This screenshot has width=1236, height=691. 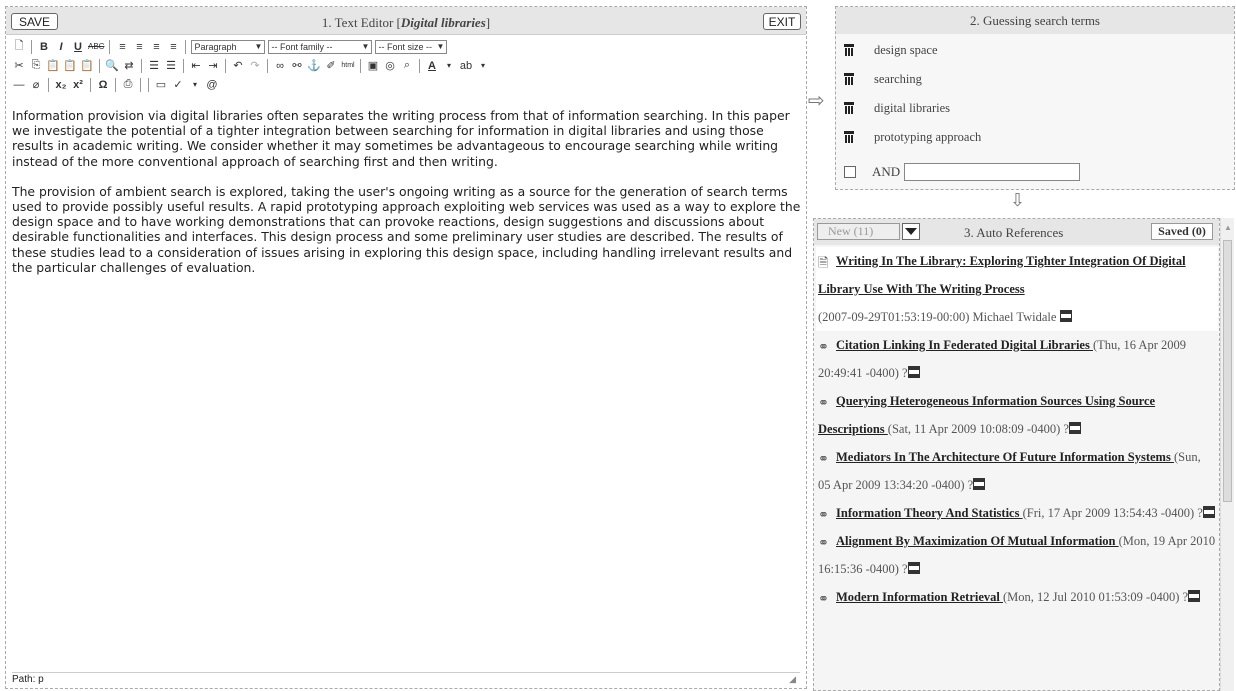 What do you see at coordinates (406, 680) in the screenshot?
I see `status-path: Path: p ◢` at bounding box center [406, 680].